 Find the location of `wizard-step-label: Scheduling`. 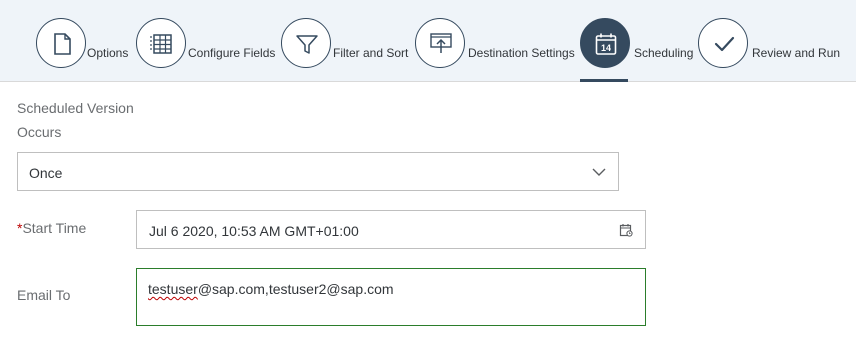

wizard-step-label: Scheduling is located at coordinates (664, 53).